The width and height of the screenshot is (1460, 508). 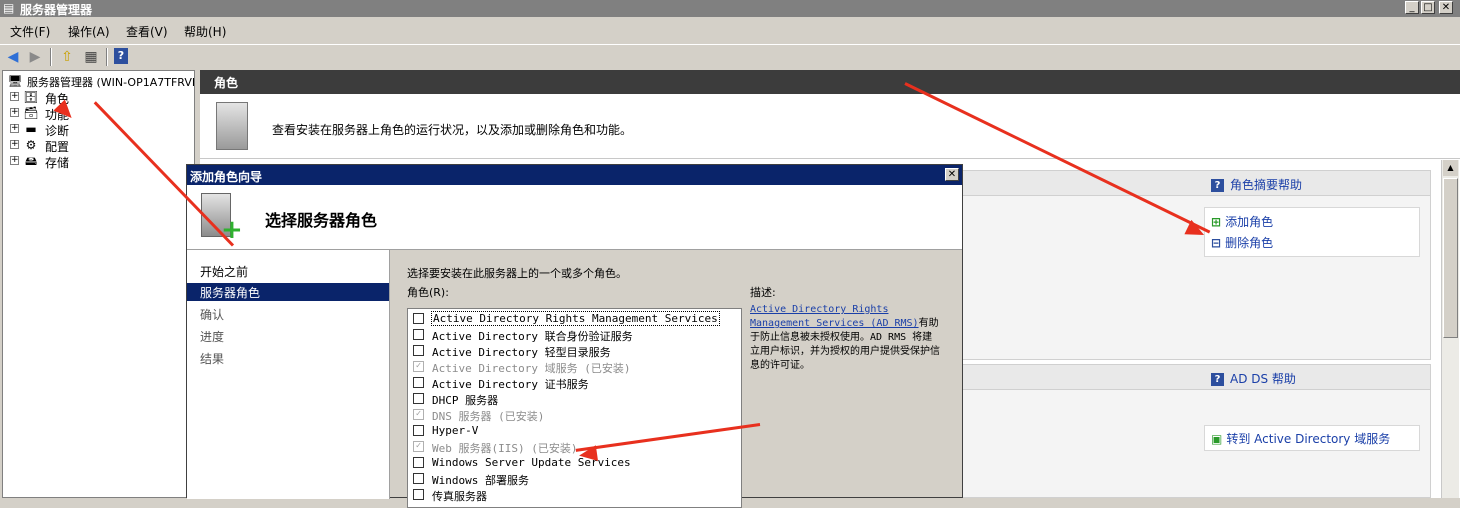 I want to click on menu-action: 操作(A), so click(x=89, y=31).